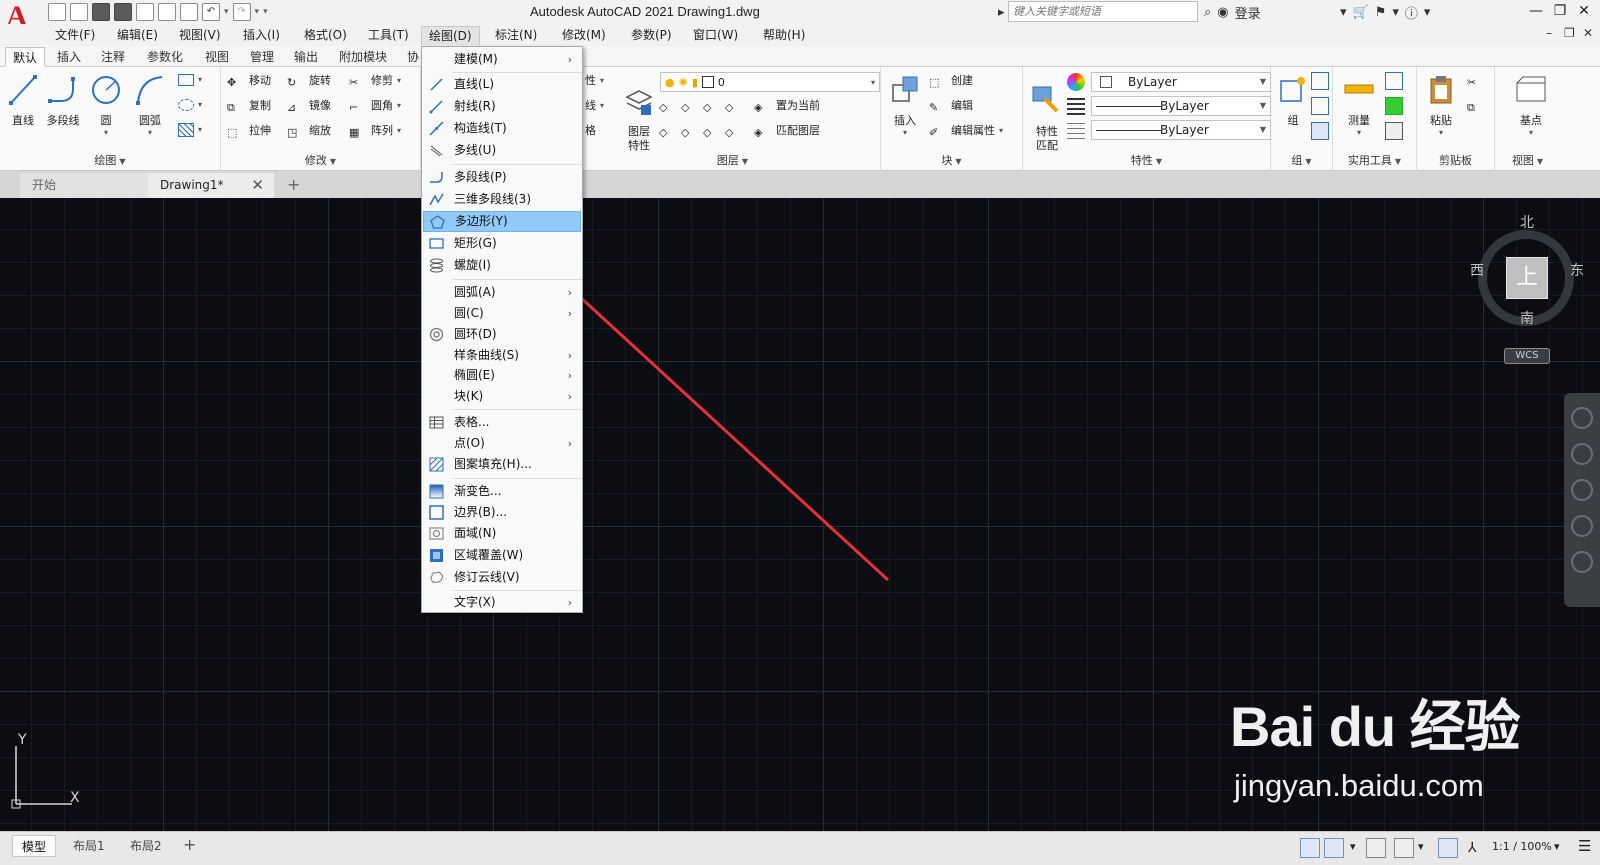 This screenshot has height=865, width=1600. Describe the element at coordinates (502, 221) in the screenshot. I see `menu-item-polygon: 多边形(Y)` at that location.